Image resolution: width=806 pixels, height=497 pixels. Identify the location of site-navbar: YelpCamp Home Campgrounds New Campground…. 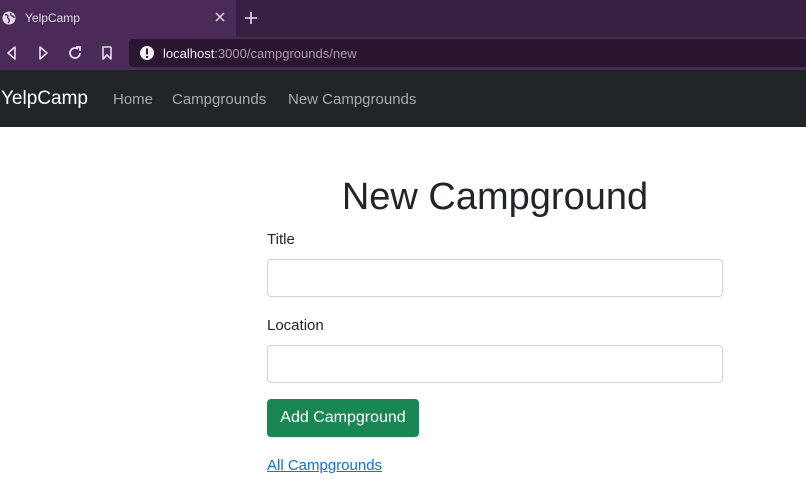
(403, 98).